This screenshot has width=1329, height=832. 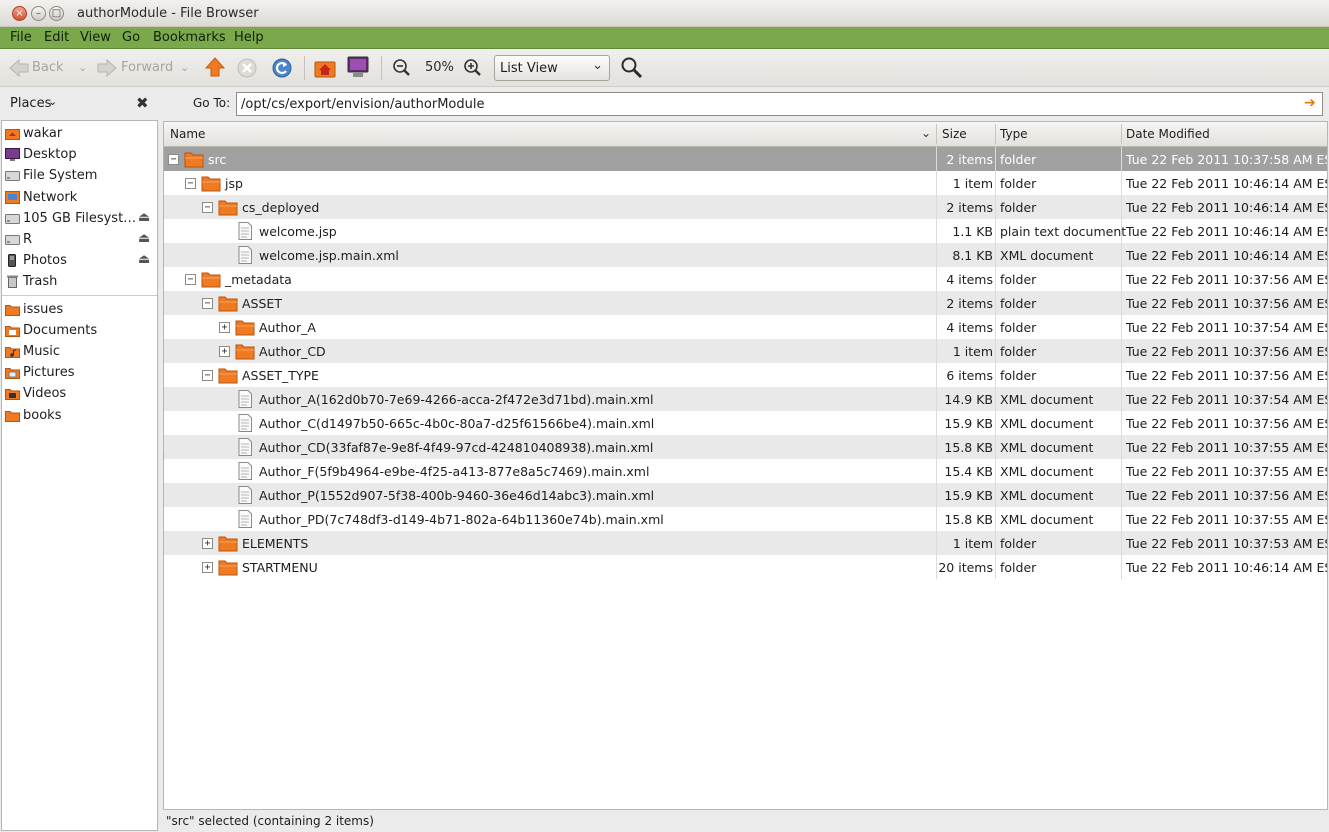 I want to click on computer-icon, so click(x=358, y=67).